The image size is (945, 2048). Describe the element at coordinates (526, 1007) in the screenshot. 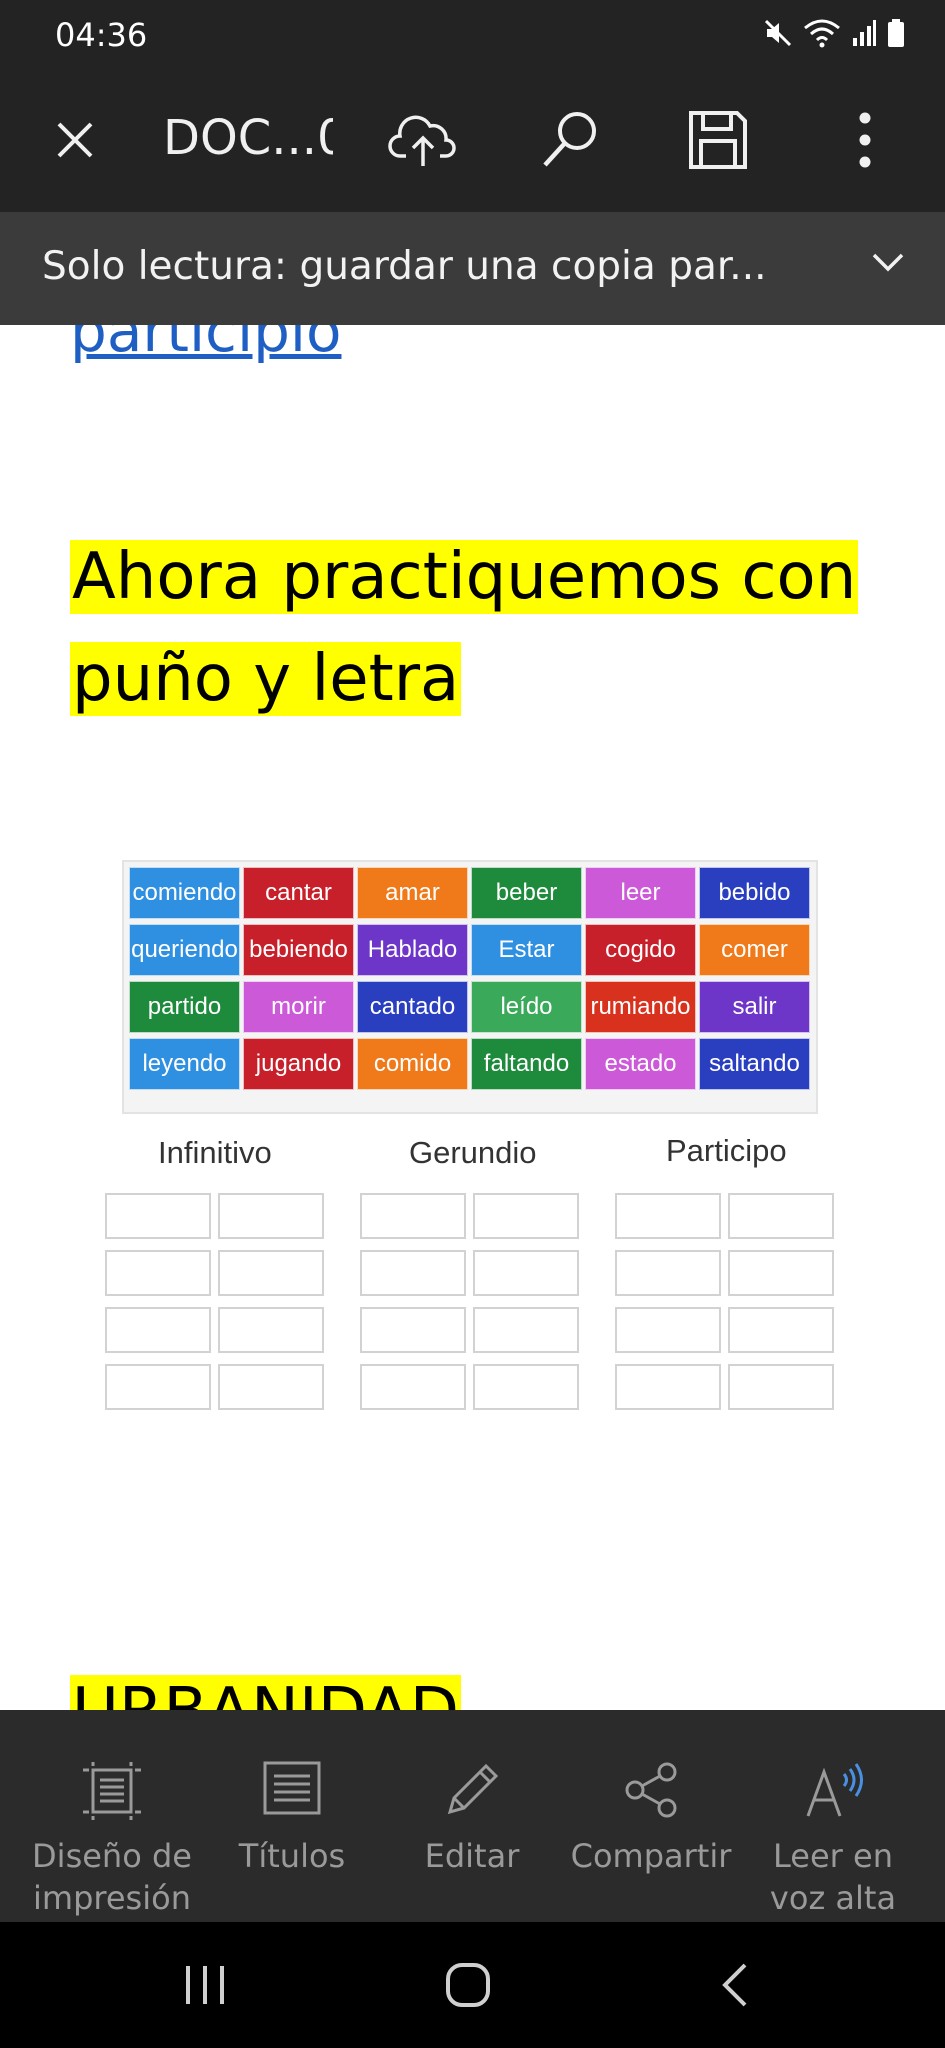

I see `word-tile: leído` at that location.